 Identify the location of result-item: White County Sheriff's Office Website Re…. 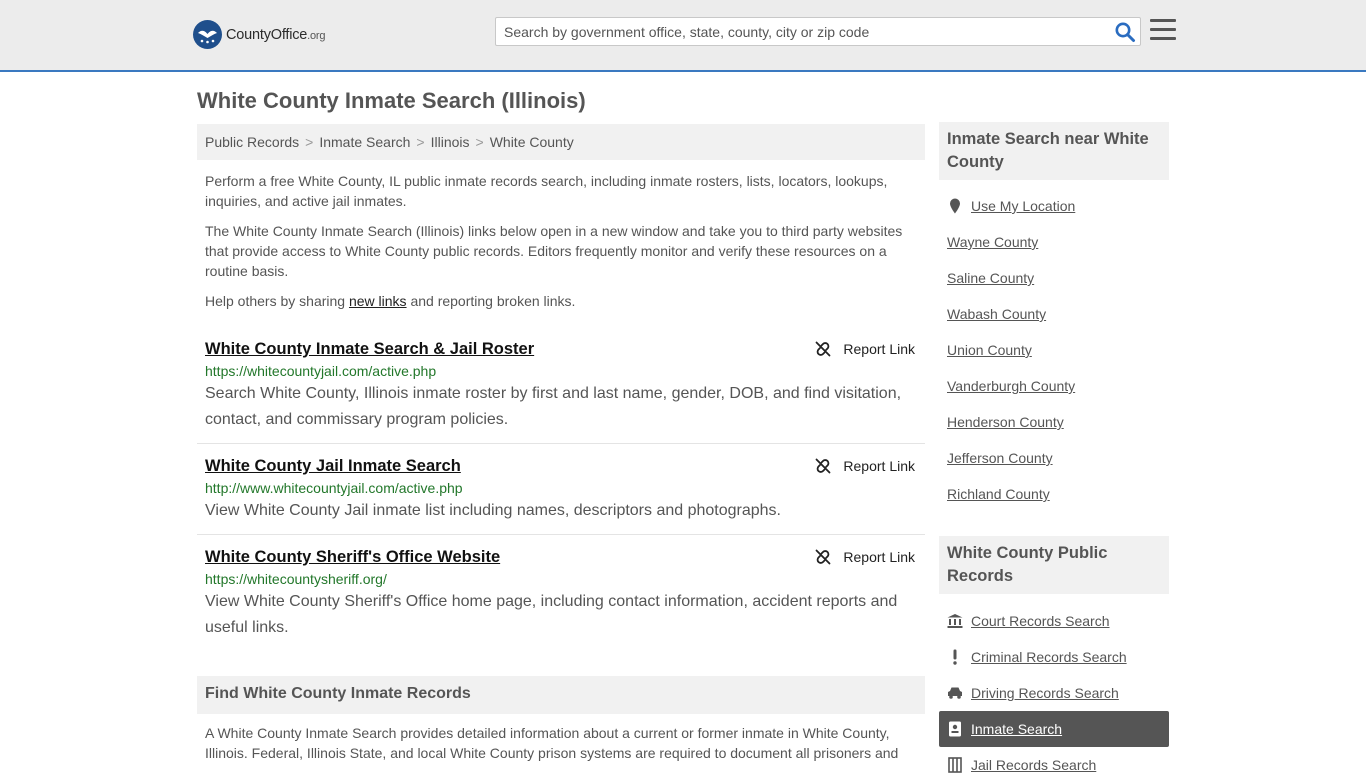
(561, 593).